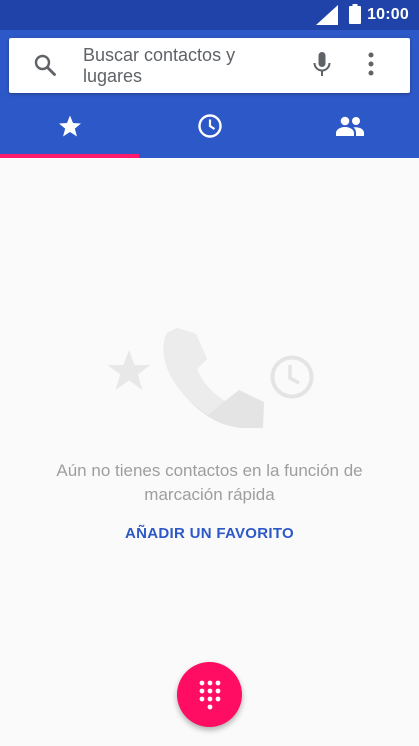  What do you see at coordinates (45, 65) in the screenshot?
I see `search-icon` at bounding box center [45, 65].